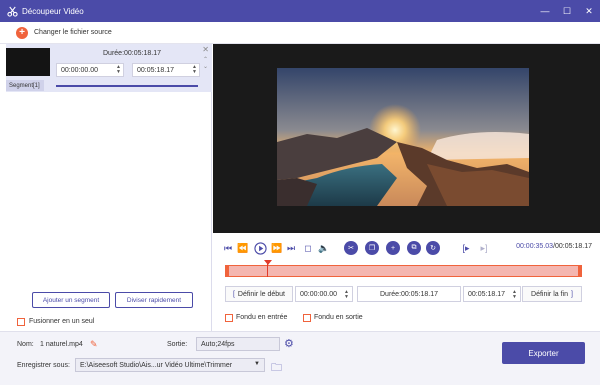 The width and height of the screenshot is (600, 385). Describe the element at coordinates (291, 248) in the screenshot. I see `skip-end-icon: ⏭` at that location.